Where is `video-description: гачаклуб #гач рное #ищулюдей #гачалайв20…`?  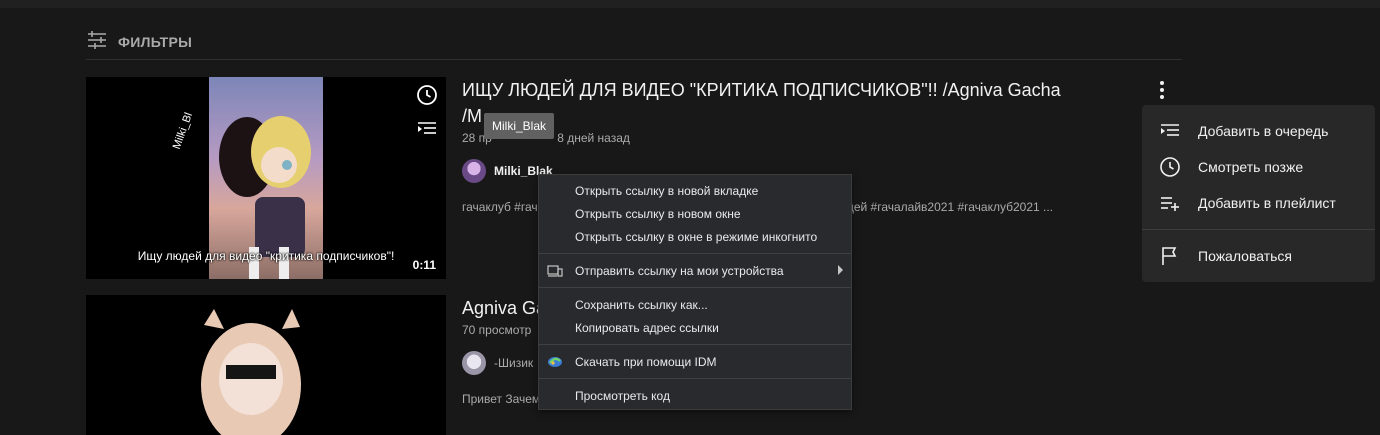 video-description: гачаклуб #гач рное #ищулюдей #гачалайв20… is located at coordinates (757, 207).